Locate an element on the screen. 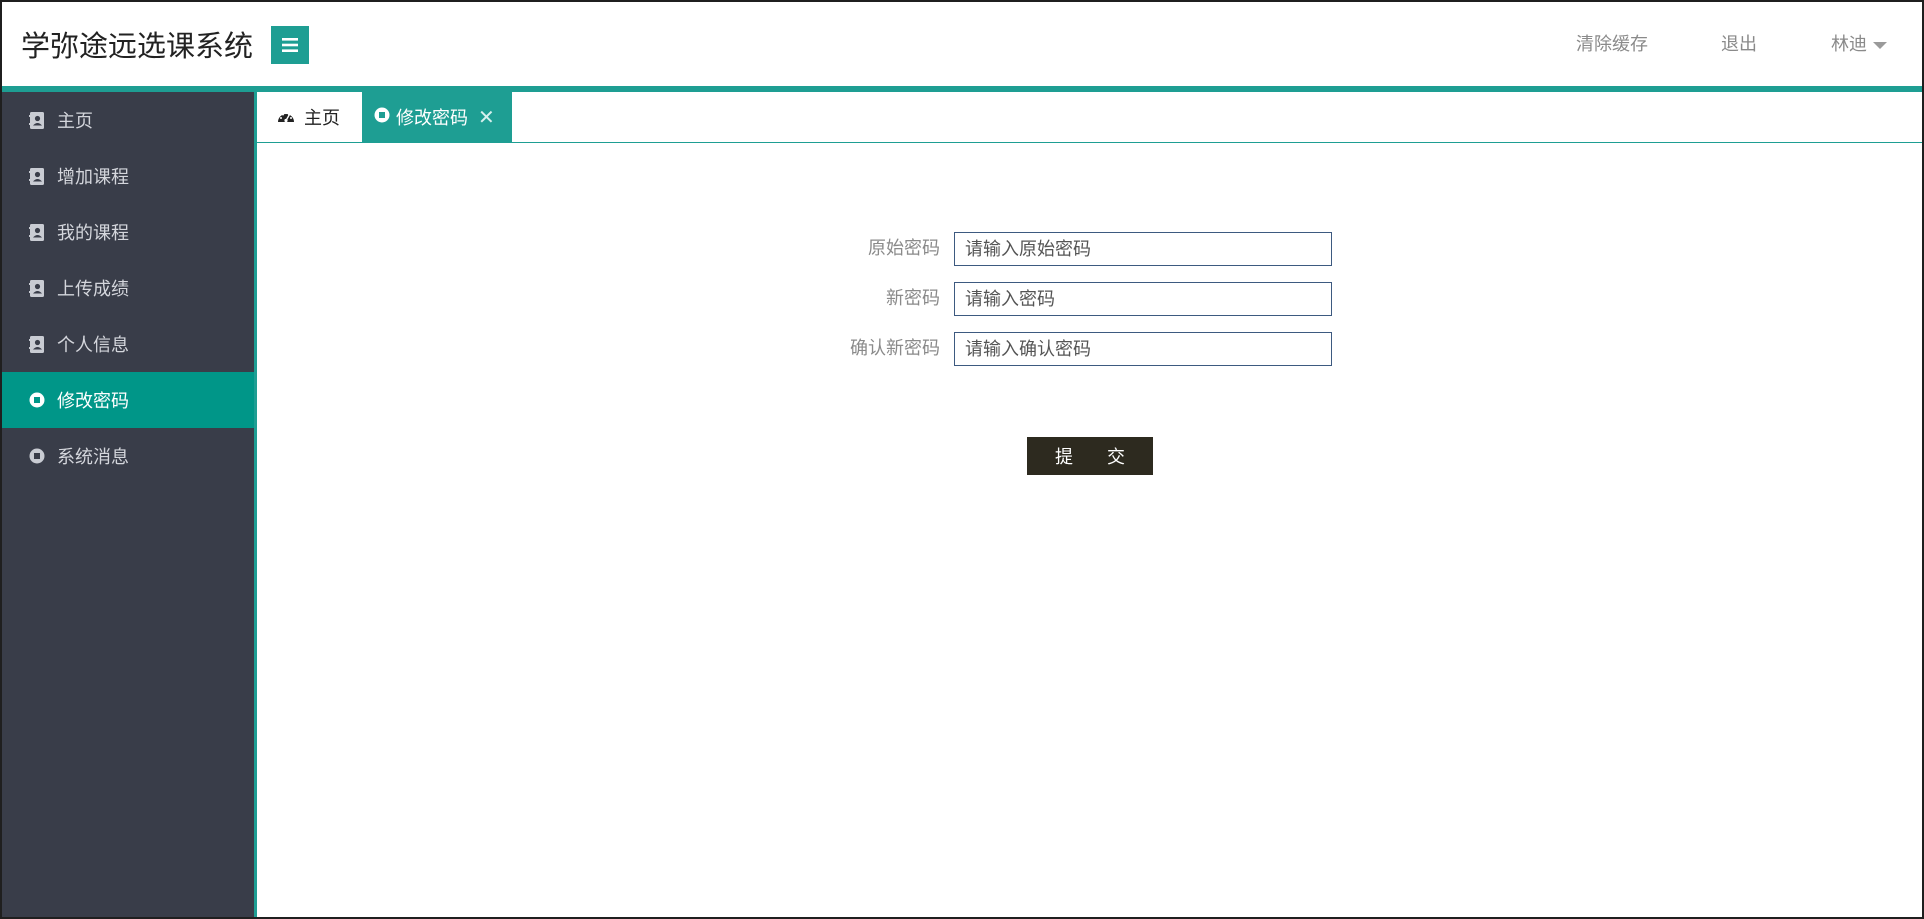 This screenshot has width=1924, height=919. confirm-password-input is located at coordinates (1143, 349).